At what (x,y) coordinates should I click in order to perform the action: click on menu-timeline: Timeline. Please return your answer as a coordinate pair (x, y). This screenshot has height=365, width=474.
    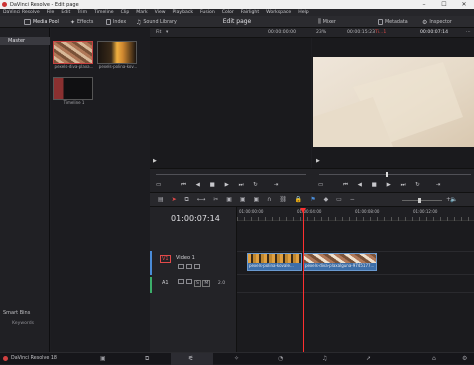
    Looking at the image, I should click on (104, 12).